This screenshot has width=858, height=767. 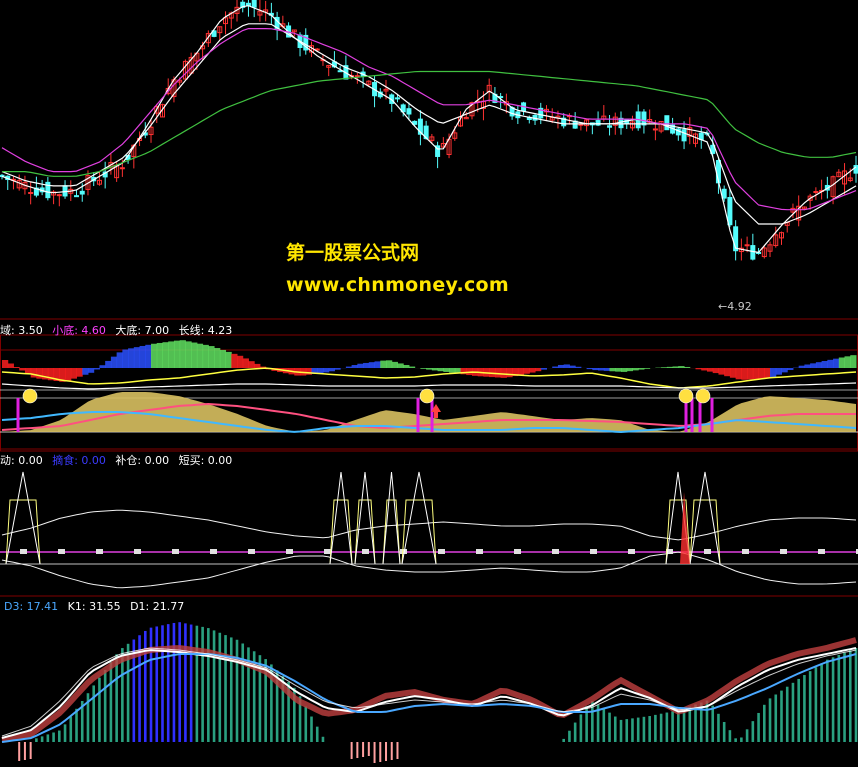 I want to click on low-price-label: ←4.92, so click(x=735, y=306).